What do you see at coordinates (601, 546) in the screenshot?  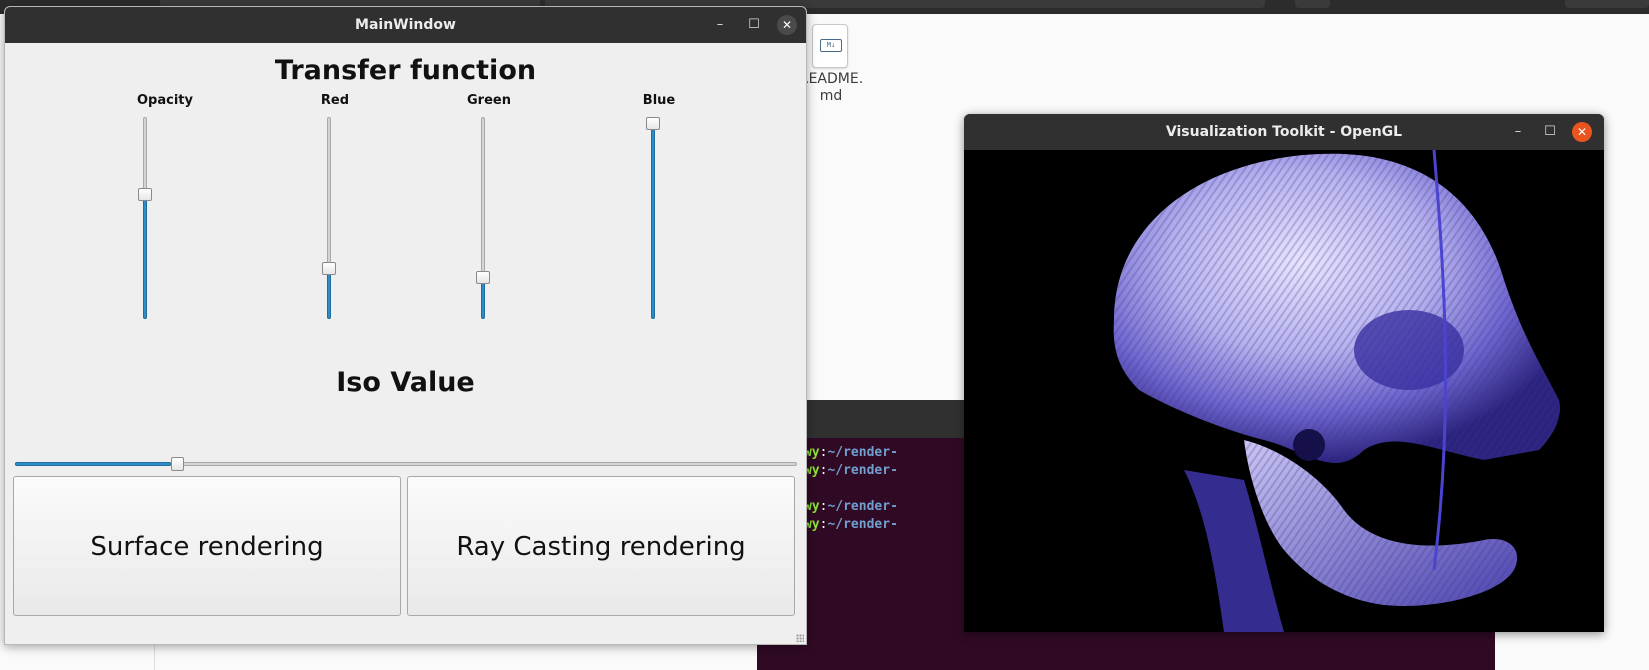 I see `ray-casting-rendering-button: Ray Casting rendering` at bounding box center [601, 546].